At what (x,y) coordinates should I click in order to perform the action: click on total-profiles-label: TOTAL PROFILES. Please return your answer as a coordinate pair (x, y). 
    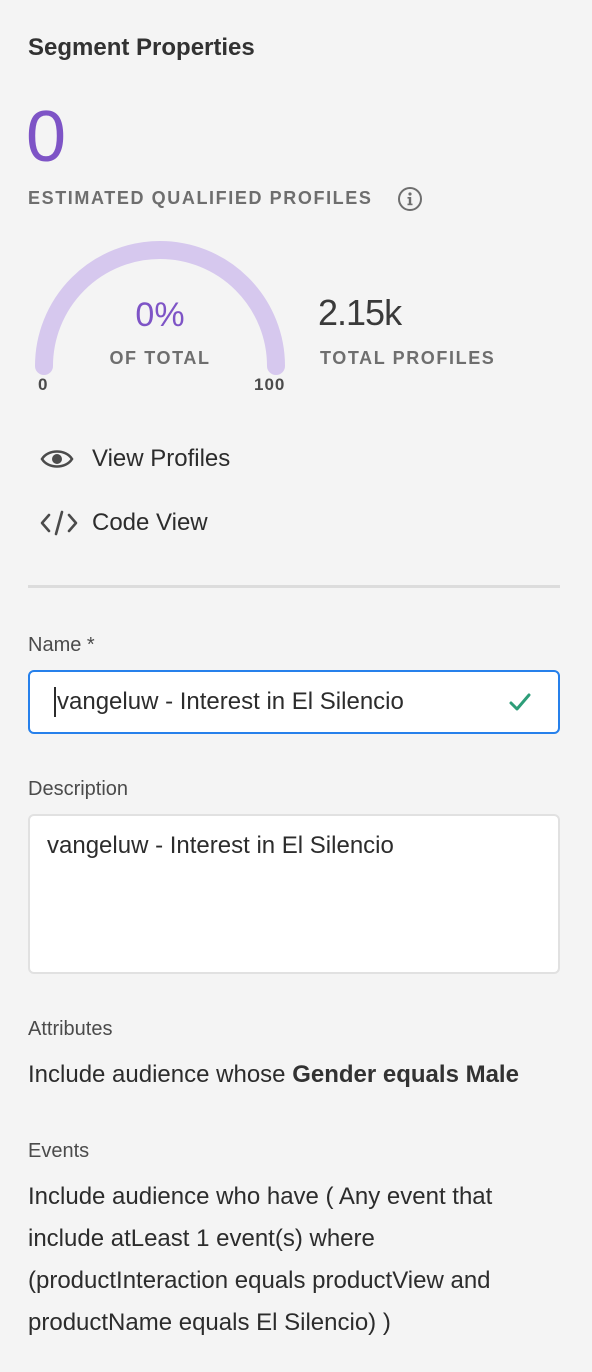
    Looking at the image, I should click on (408, 358).